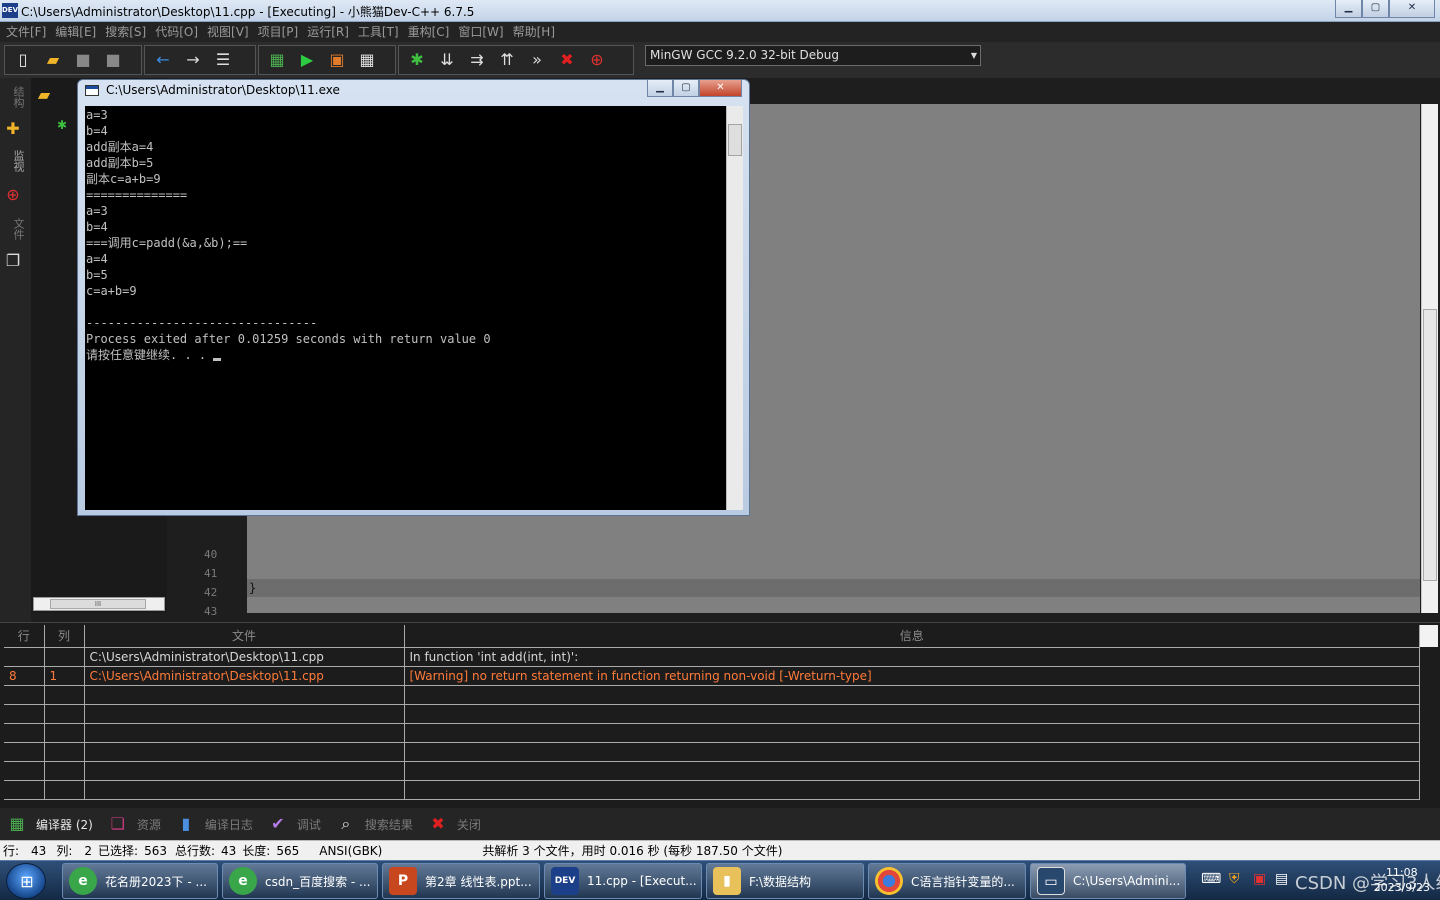 Image resolution: width=1440 pixels, height=900 pixels. Describe the element at coordinates (228, 824) in the screenshot. I see `tab-label: 编译日志` at that location.